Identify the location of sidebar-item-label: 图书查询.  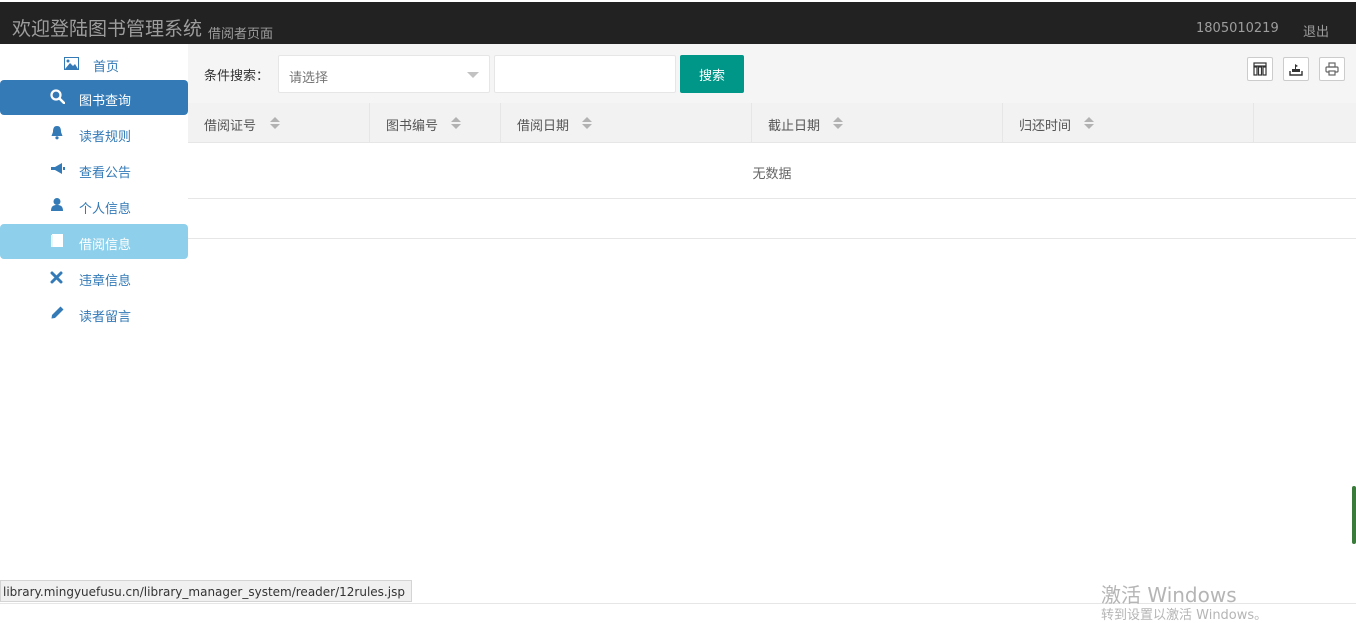
(105, 101).